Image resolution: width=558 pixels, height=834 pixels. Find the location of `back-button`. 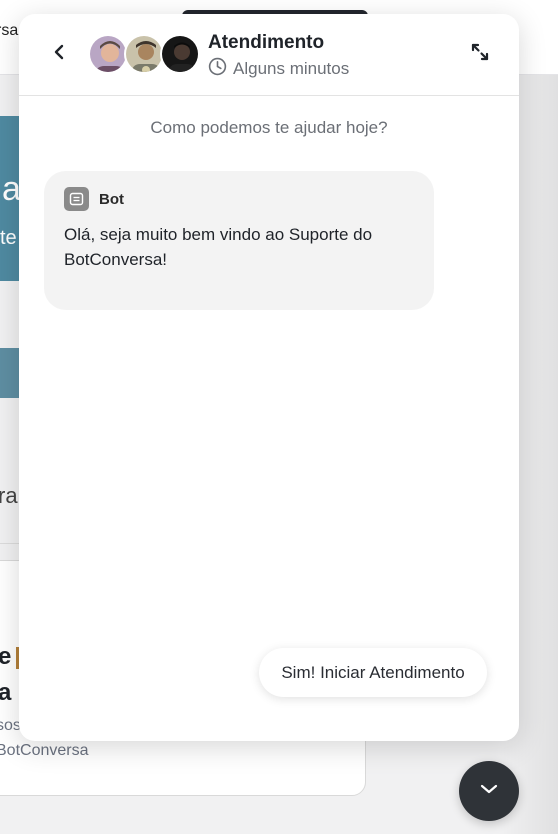

back-button is located at coordinates (59, 54).